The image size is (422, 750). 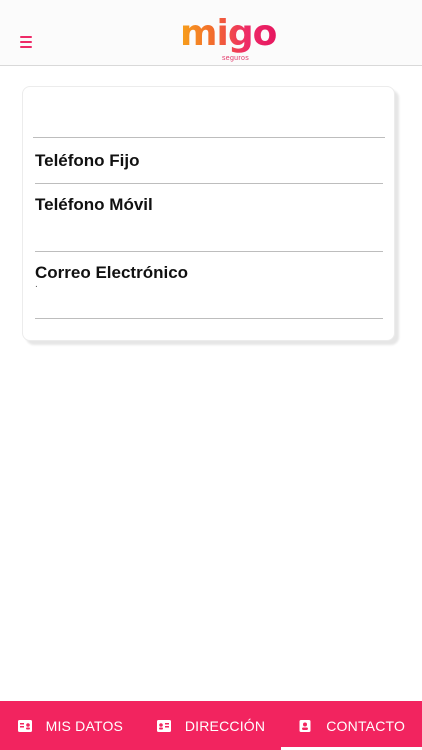 I want to click on tab-contacto: CONTACTO, so click(x=351, y=725).